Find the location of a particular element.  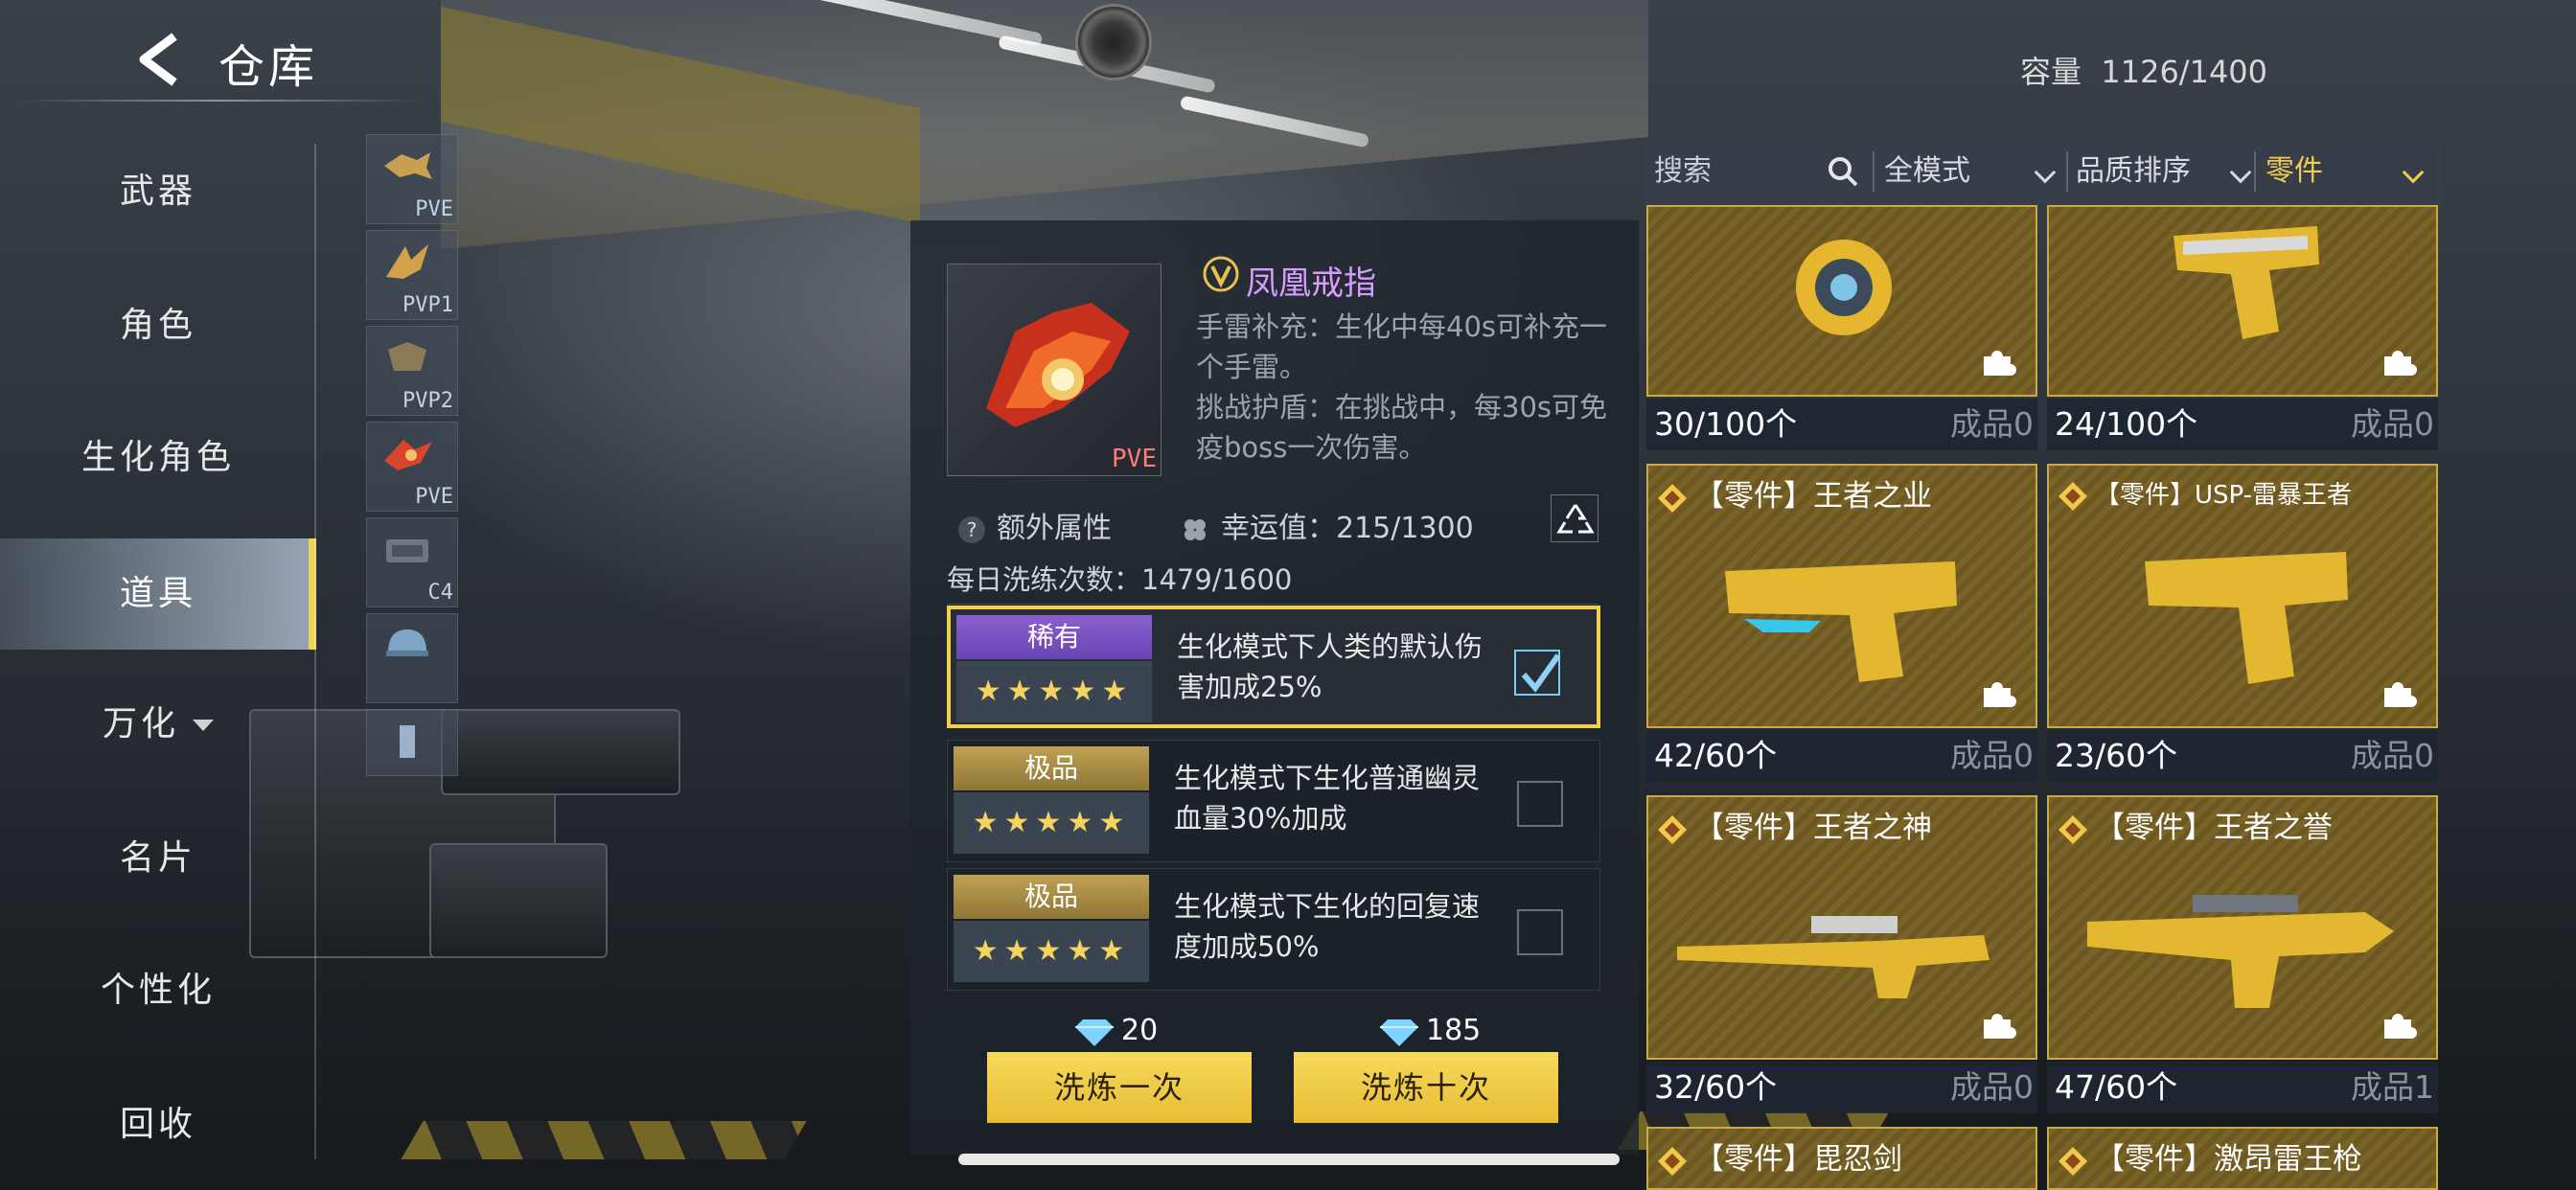

grade-badge: 极品 is located at coordinates (1051, 768).